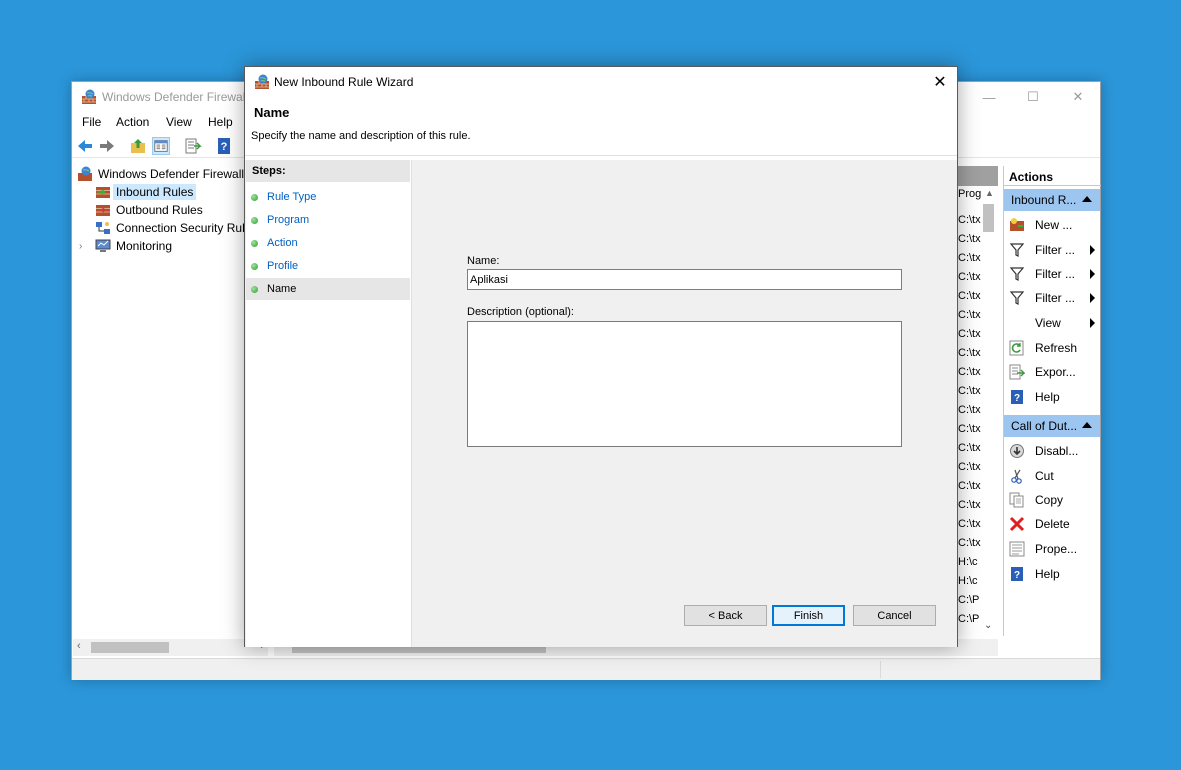 Image resolution: width=1181 pixels, height=770 pixels. Describe the element at coordinates (1033, 97) in the screenshot. I see `maximize-button: ☐` at that location.